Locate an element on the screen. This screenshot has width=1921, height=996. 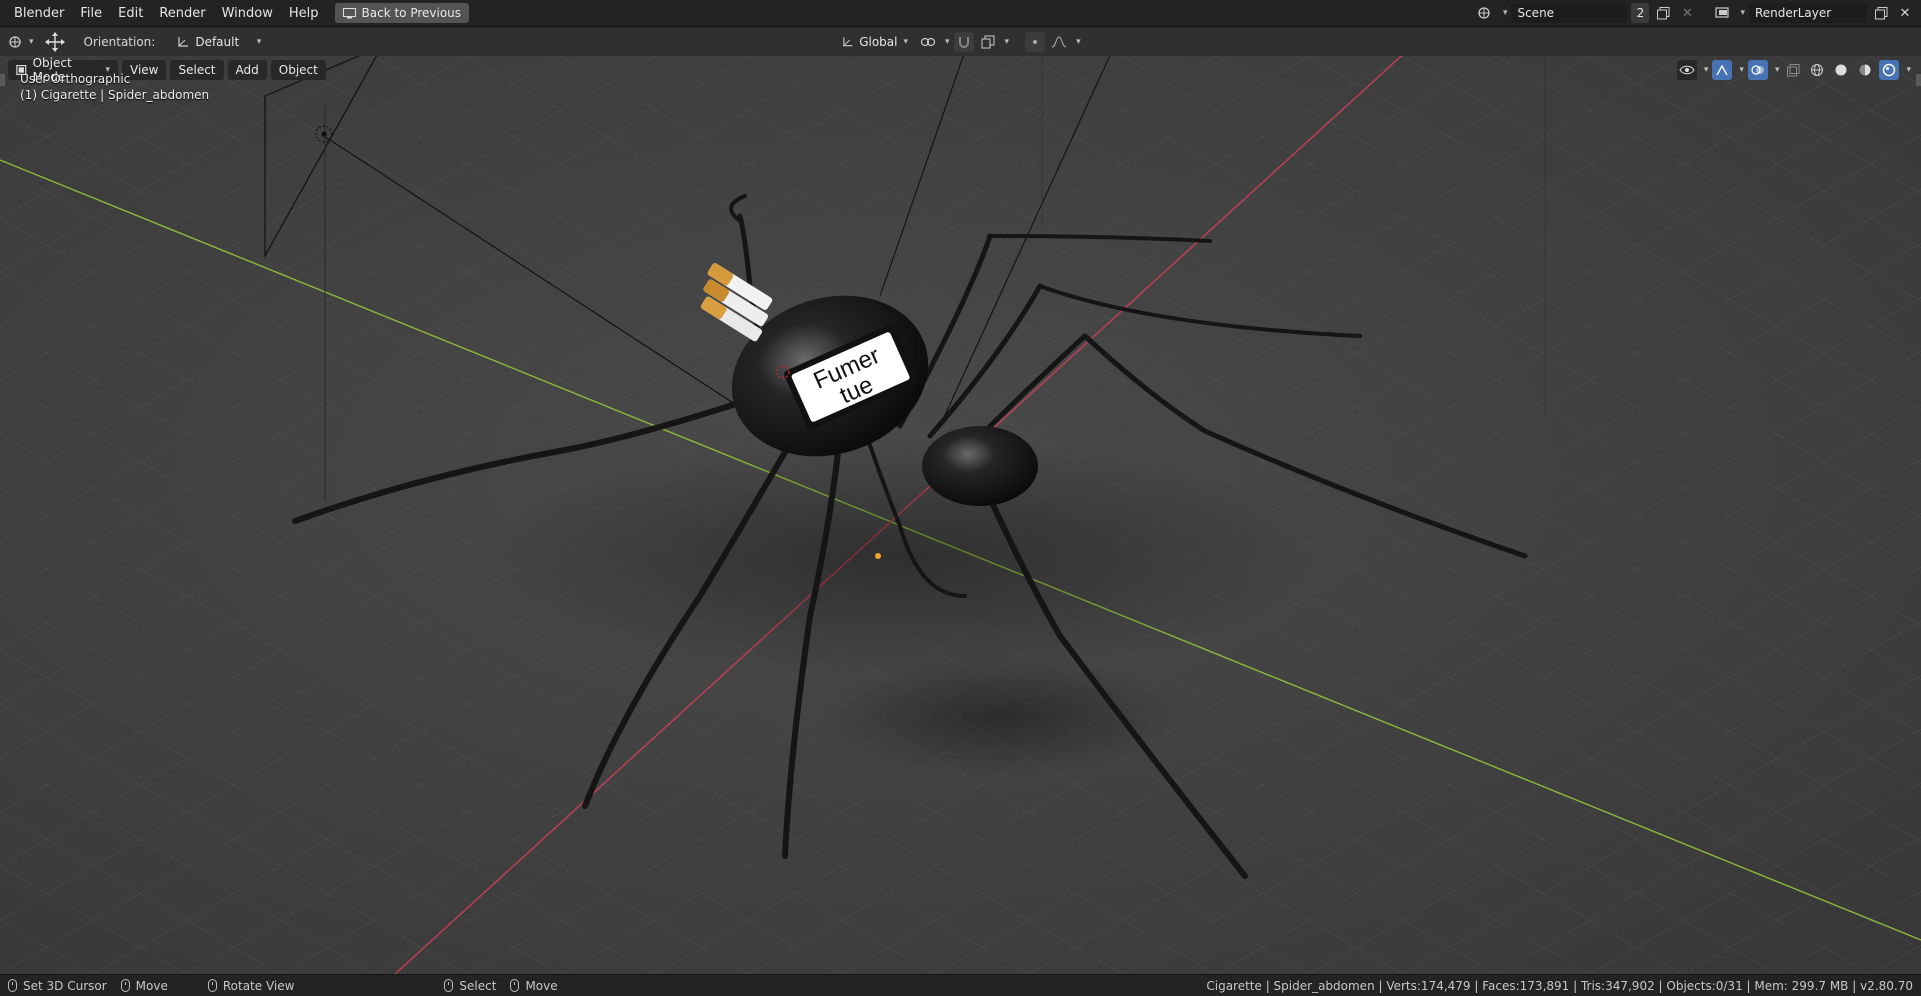
orientation-value: Default is located at coordinates (217, 42).